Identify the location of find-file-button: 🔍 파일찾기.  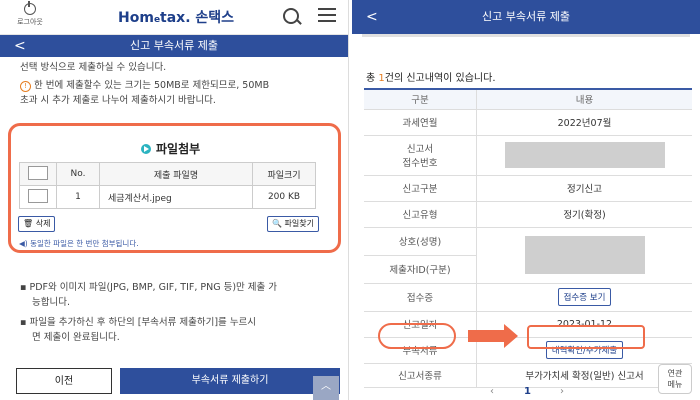
(293, 224).